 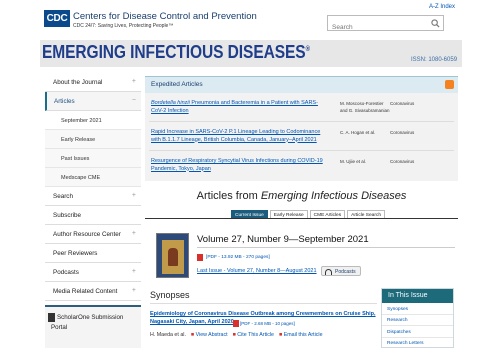 I want to click on cite-article-link: ■ Cite This Article, so click(x=253, y=335).